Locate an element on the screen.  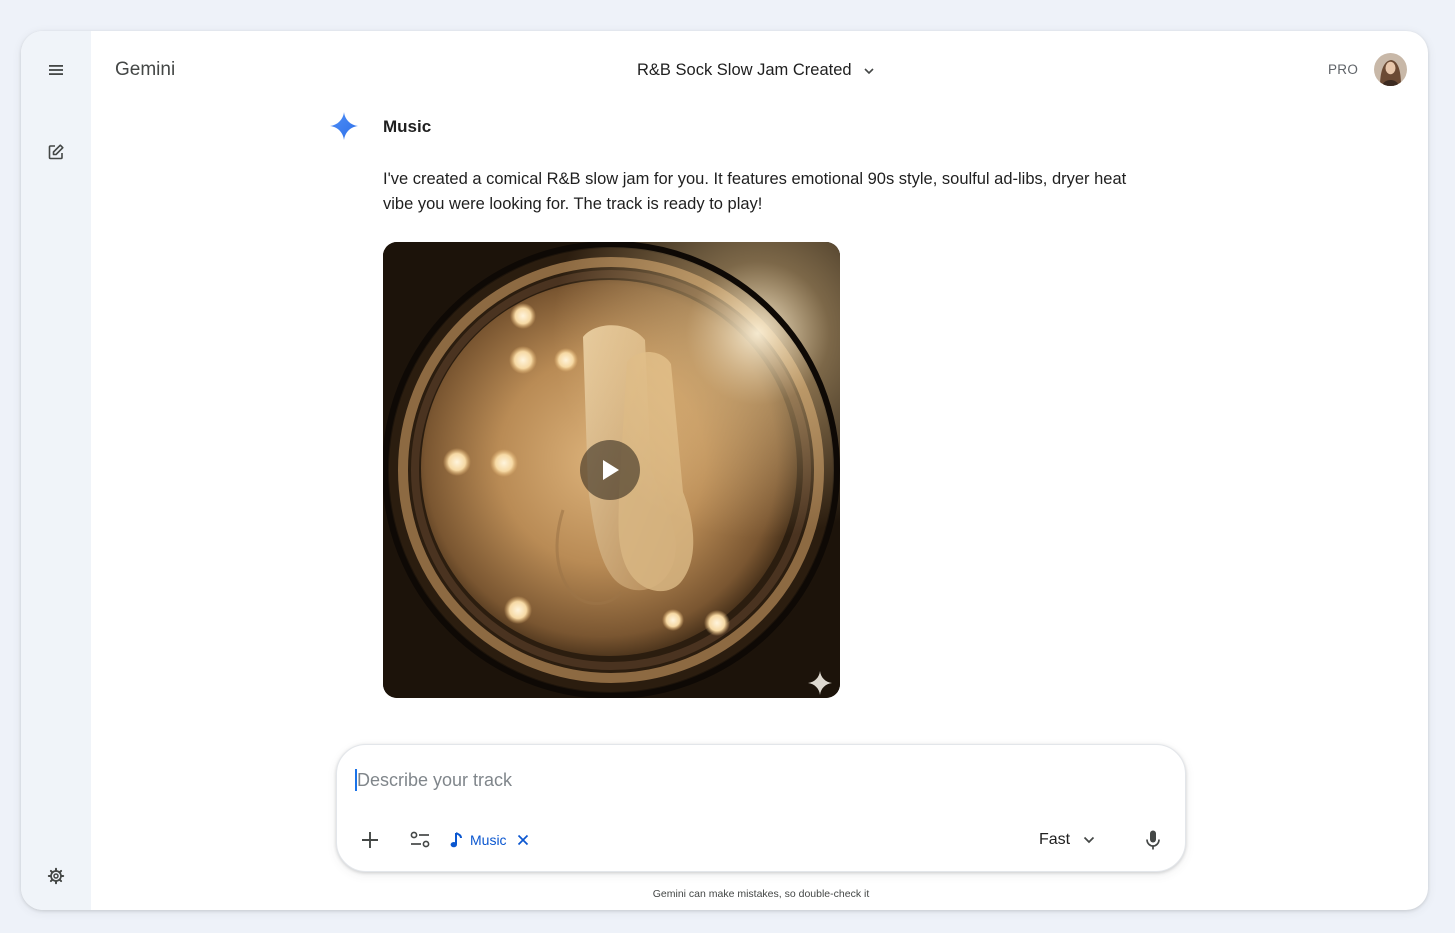
mode-label: Fast is located at coordinates (1055, 839).